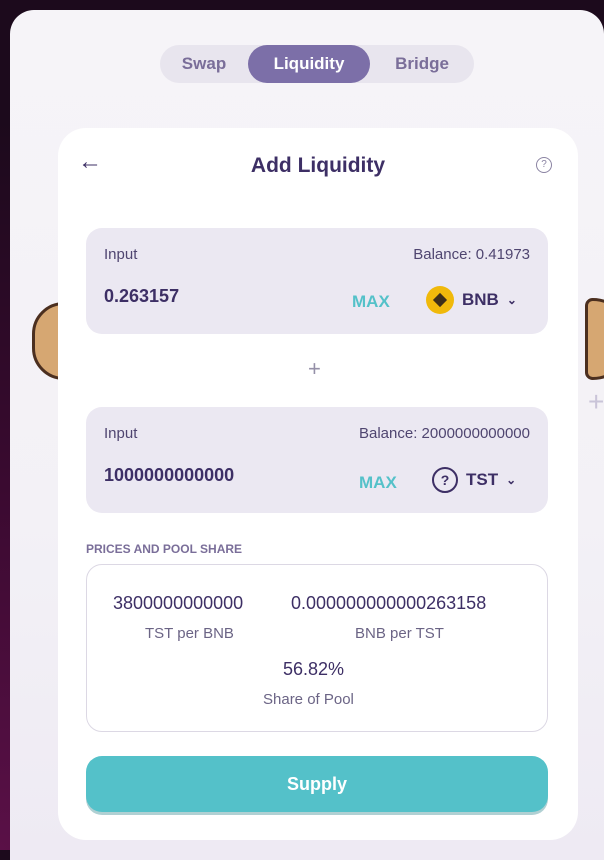 The height and width of the screenshot is (860, 604). I want to click on token-a-amount-input, so click(214, 296).